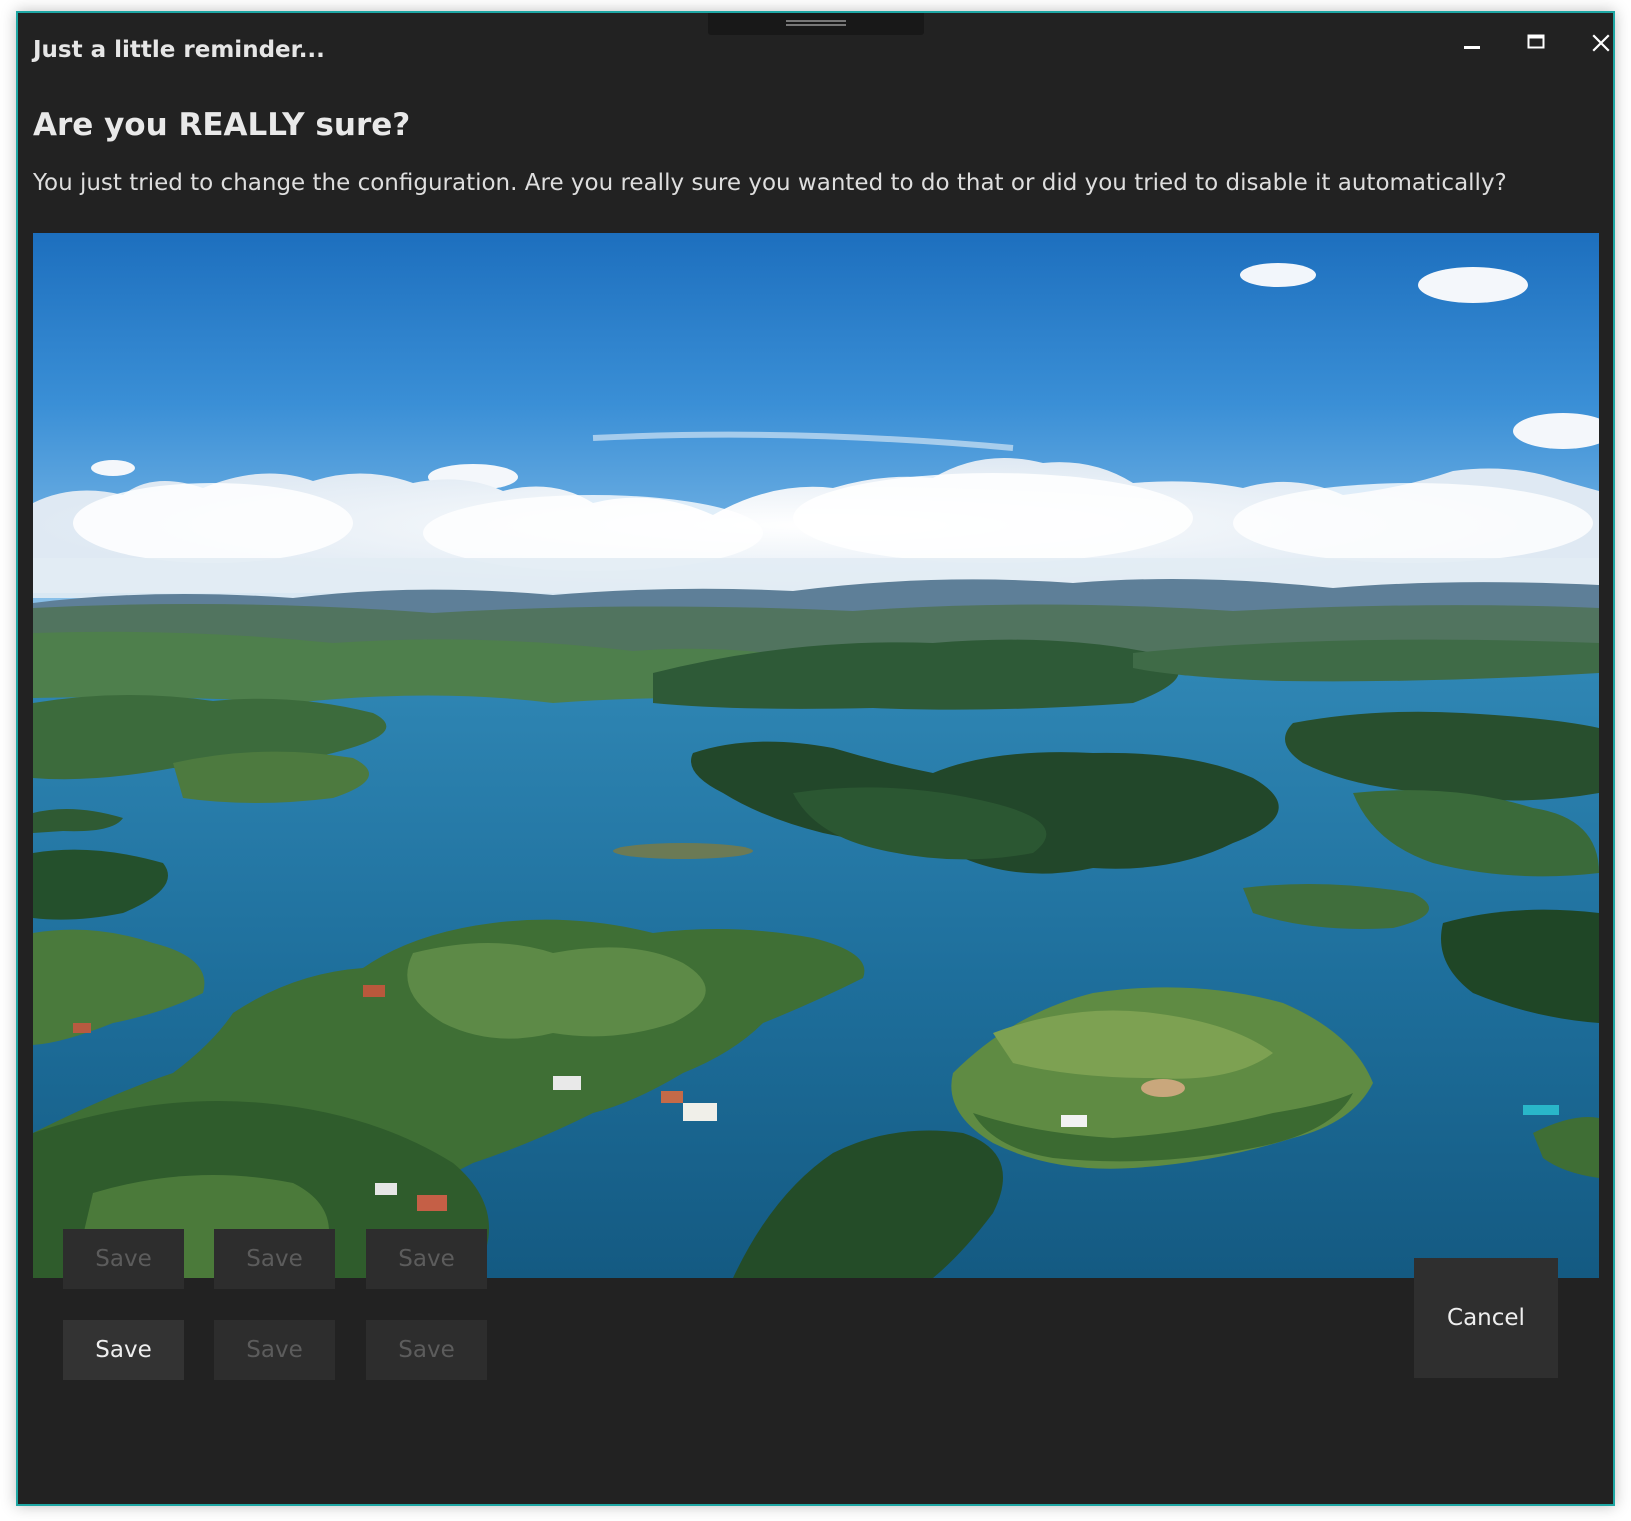 The height and width of the screenshot is (1521, 1631). Describe the element at coordinates (222, 125) in the screenshot. I see `dialog-heading: Are you REALLY sure?` at that location.